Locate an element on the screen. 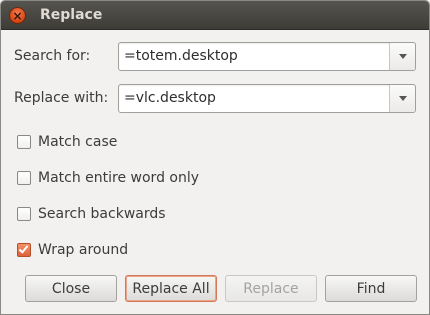  replace-dropdown-button is located at coordinates (402, 98).